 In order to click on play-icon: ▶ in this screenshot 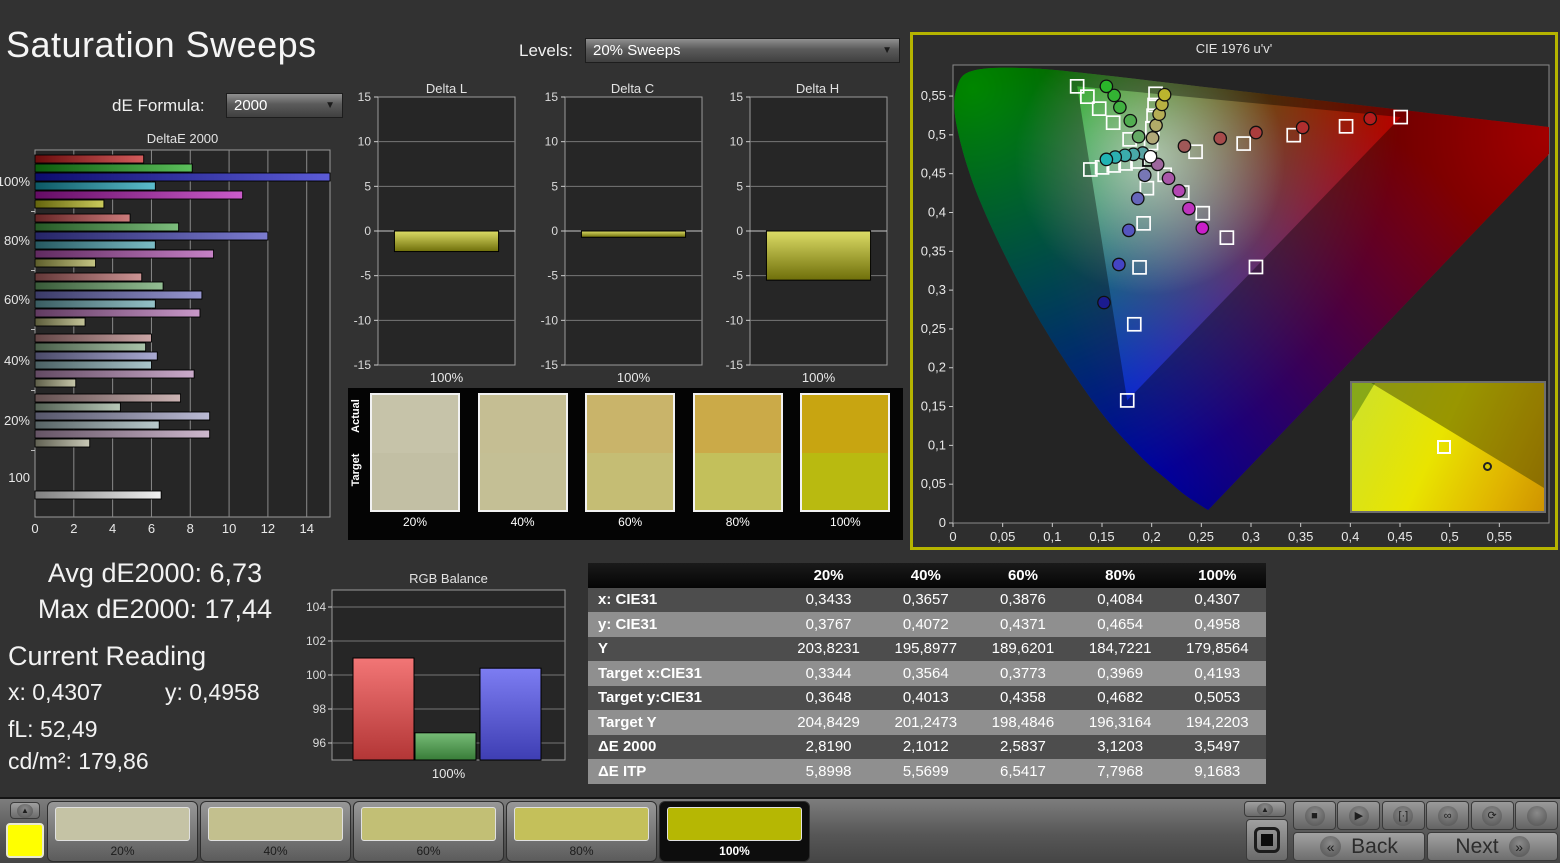, I will do `click(1358, 815)`.